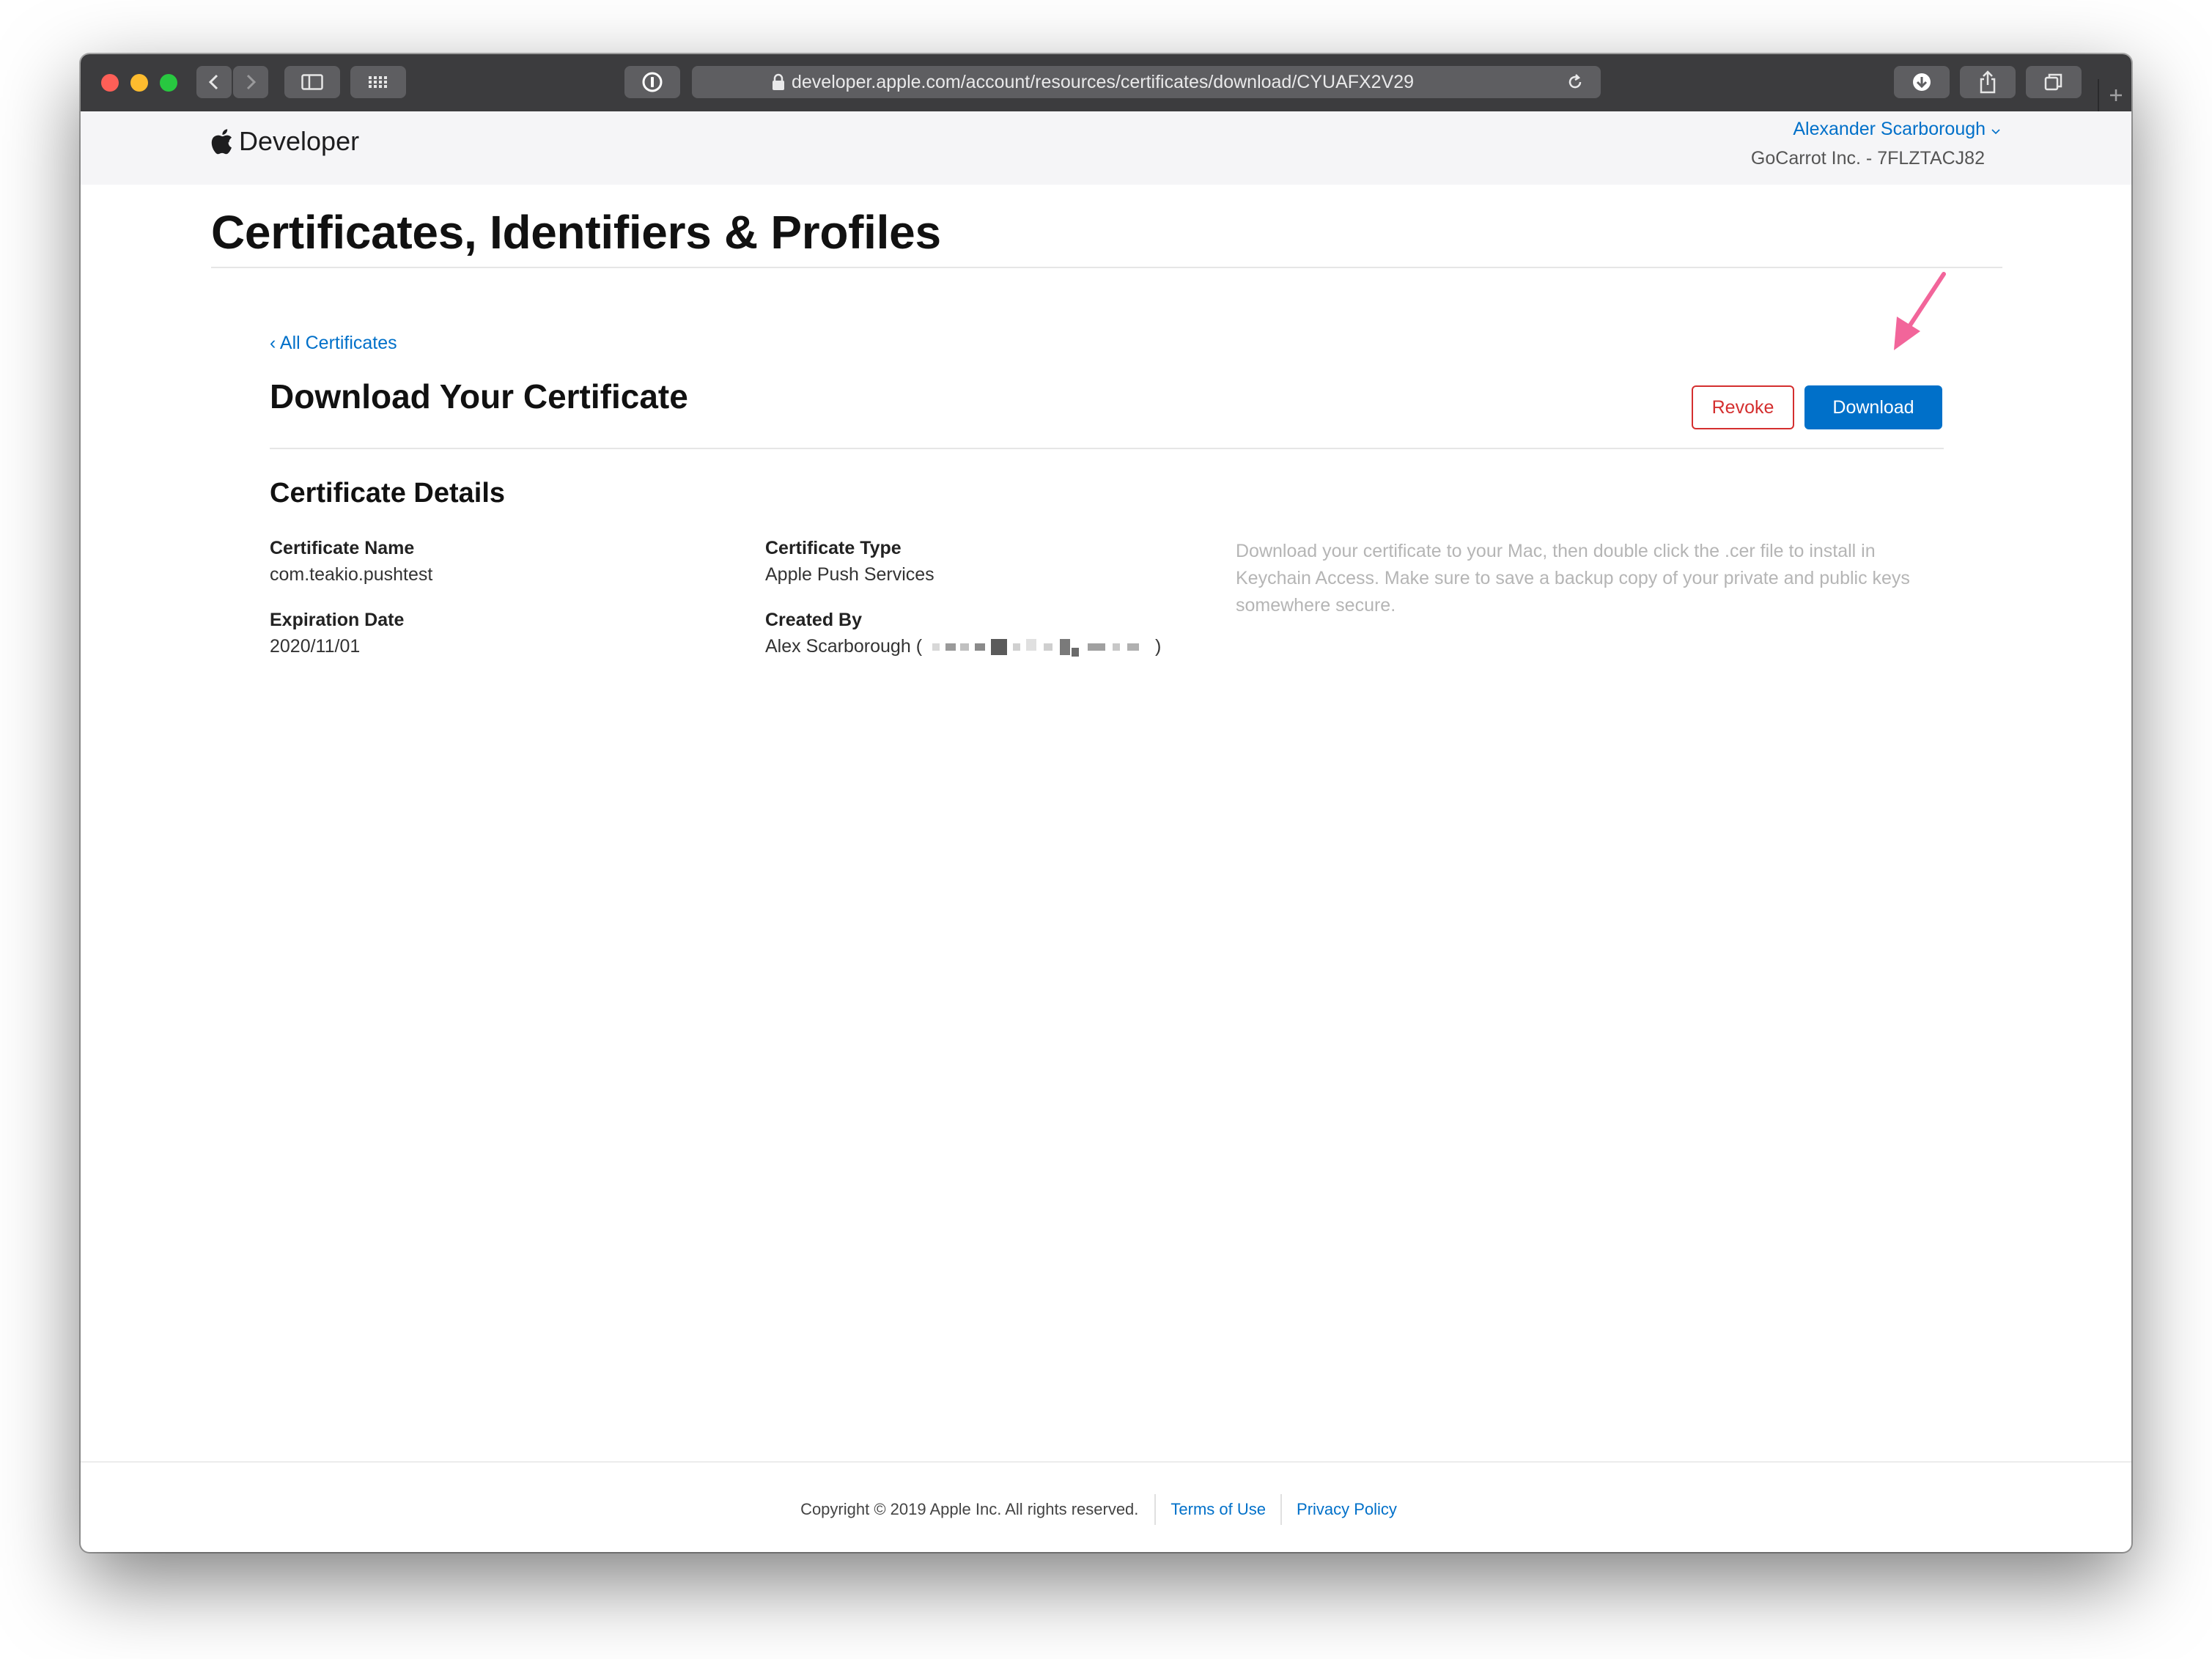  I want to click on page-title: Certificates, Identifiers & Profiles, so click(576, 232).